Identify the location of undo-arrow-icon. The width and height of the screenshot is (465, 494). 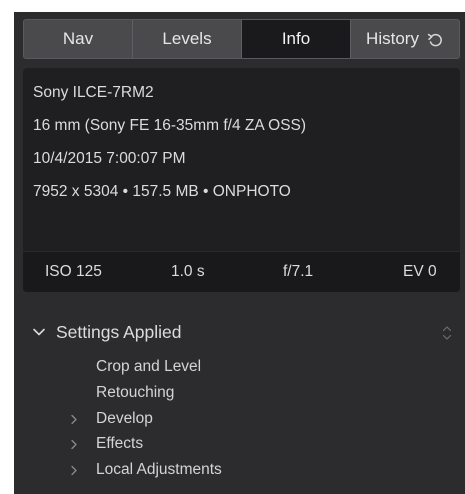
(434, 40).